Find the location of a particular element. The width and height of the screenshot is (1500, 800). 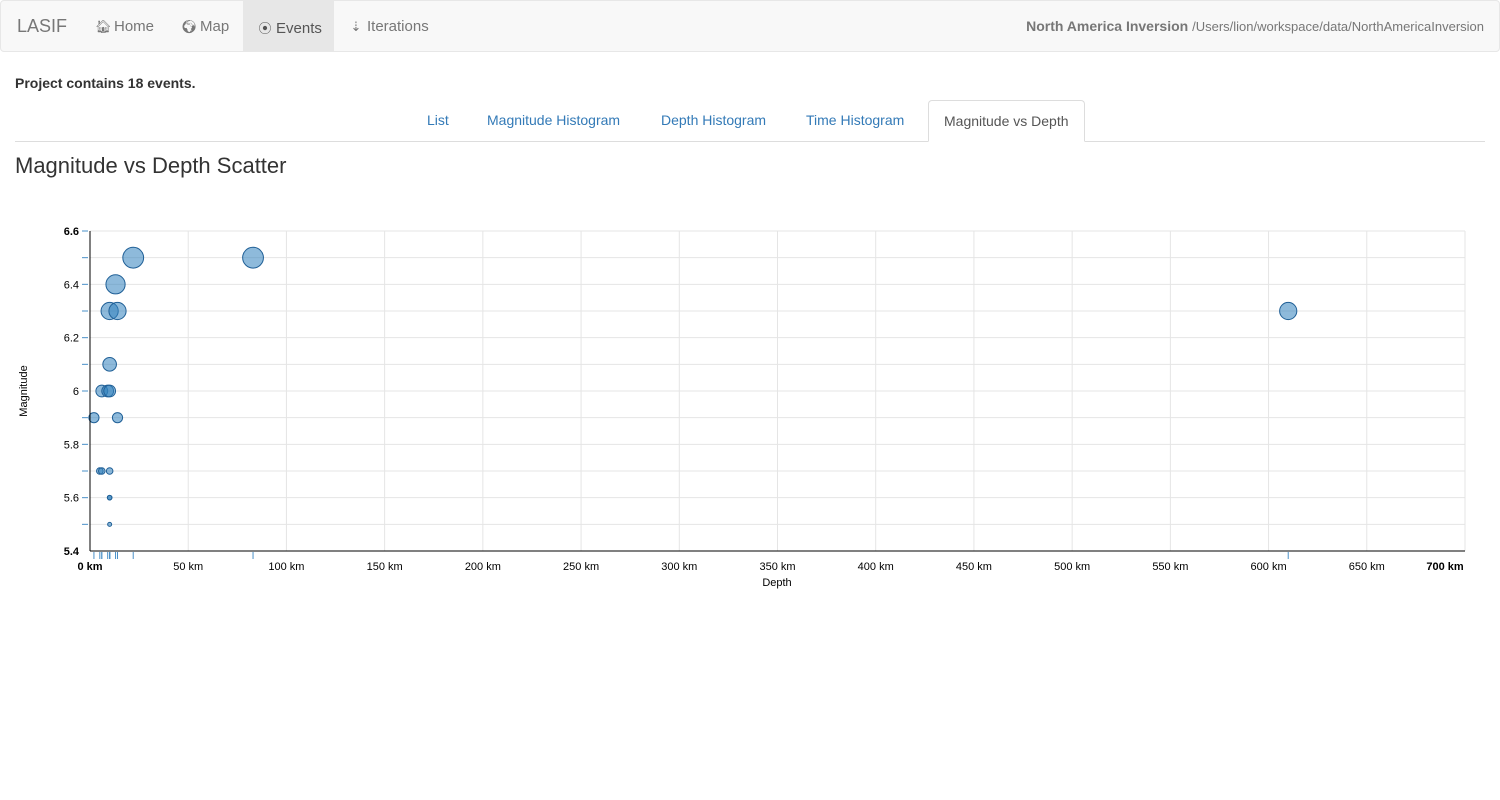

nav-iterations: ⇣ Iterations is located at coordinates (388, 26).